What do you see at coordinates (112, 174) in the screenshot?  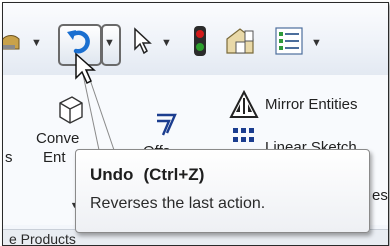 I see `tooltip-command: Undo` at bounding box center [112, 174].